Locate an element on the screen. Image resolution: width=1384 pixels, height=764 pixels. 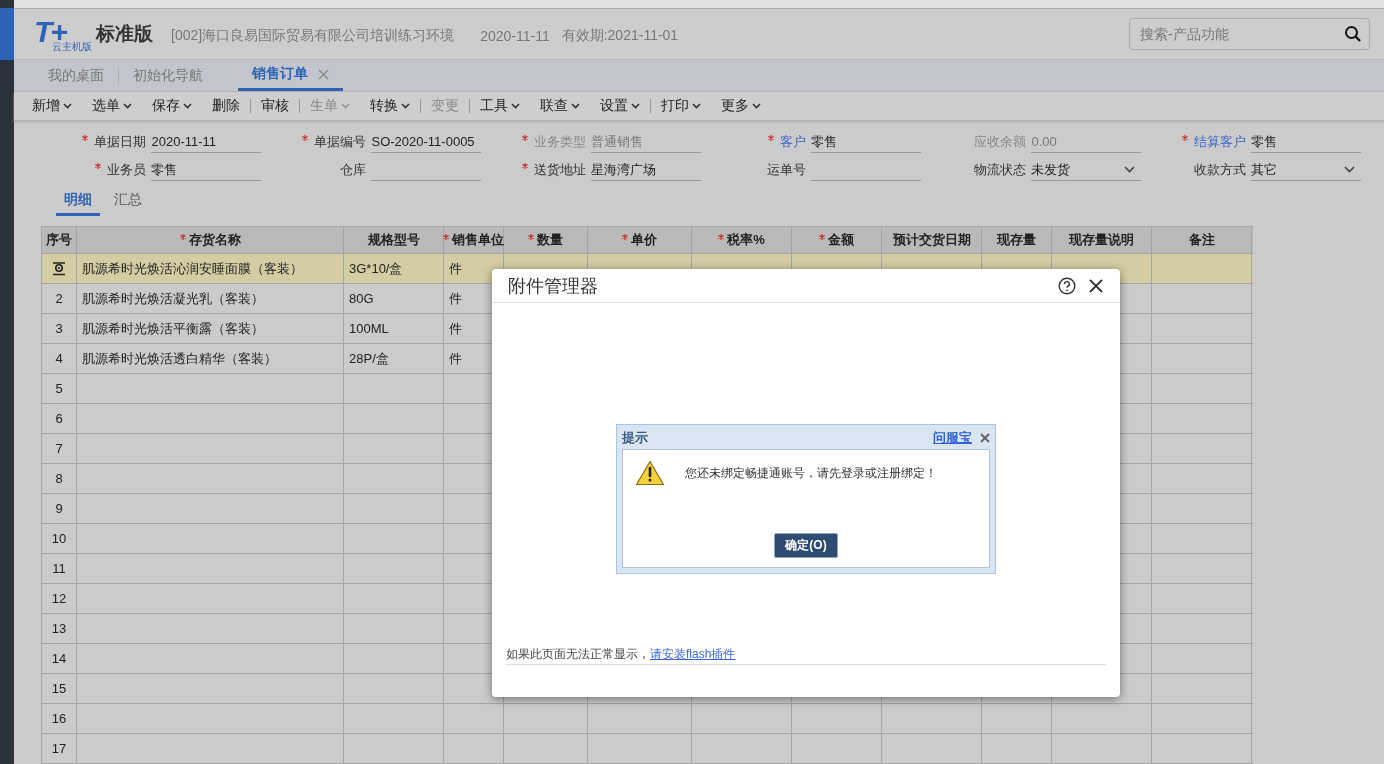
field-label: 单据日期 is located at coordinates (120, 142).